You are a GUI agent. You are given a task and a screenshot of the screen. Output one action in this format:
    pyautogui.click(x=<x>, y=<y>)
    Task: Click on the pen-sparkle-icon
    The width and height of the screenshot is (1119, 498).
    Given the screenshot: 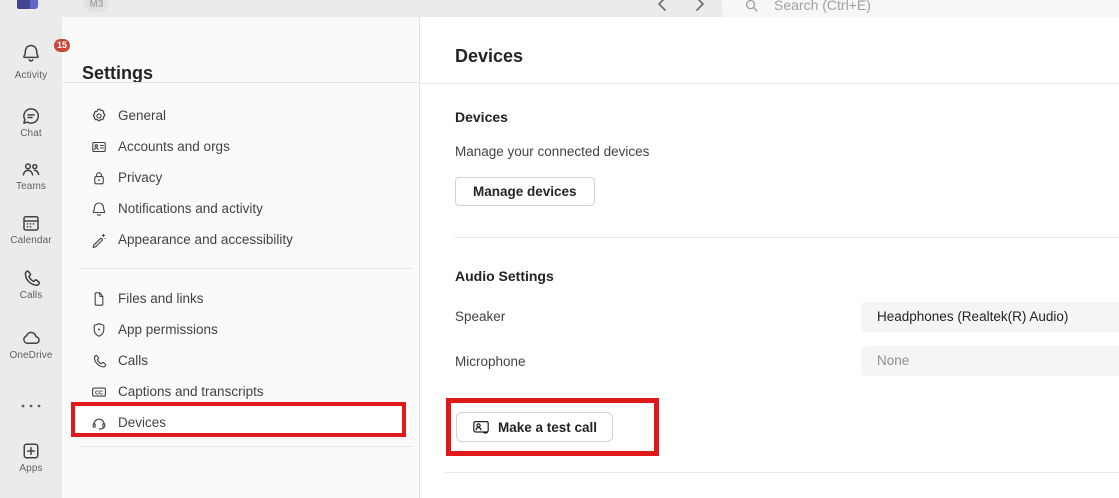 What is the action you would take?
    pyautogui.click(x=99, y=240)
    